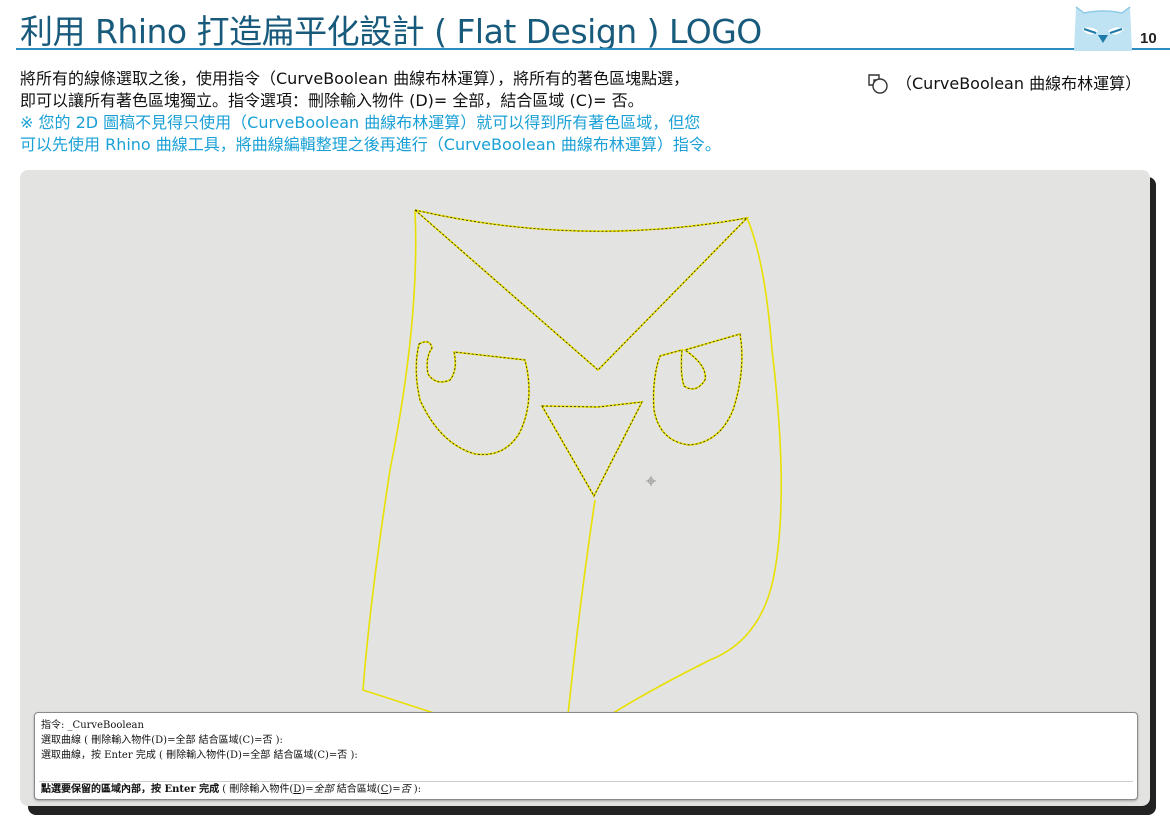 The height and width of the screenshot is (827, 1170). I want to click on prompt-text: ( 刪除輸入物件(, so click(256, 789).